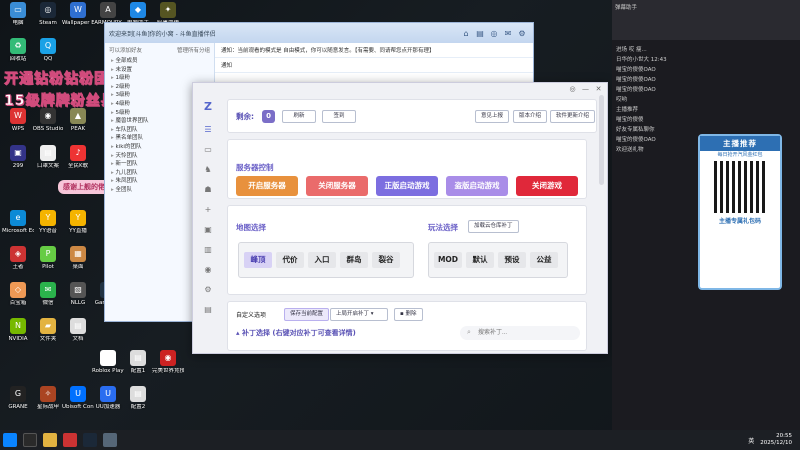 This screenshot has width=800, height=450. I want to click on manage-groups-link: 管理所有分组, so click(193, 50).